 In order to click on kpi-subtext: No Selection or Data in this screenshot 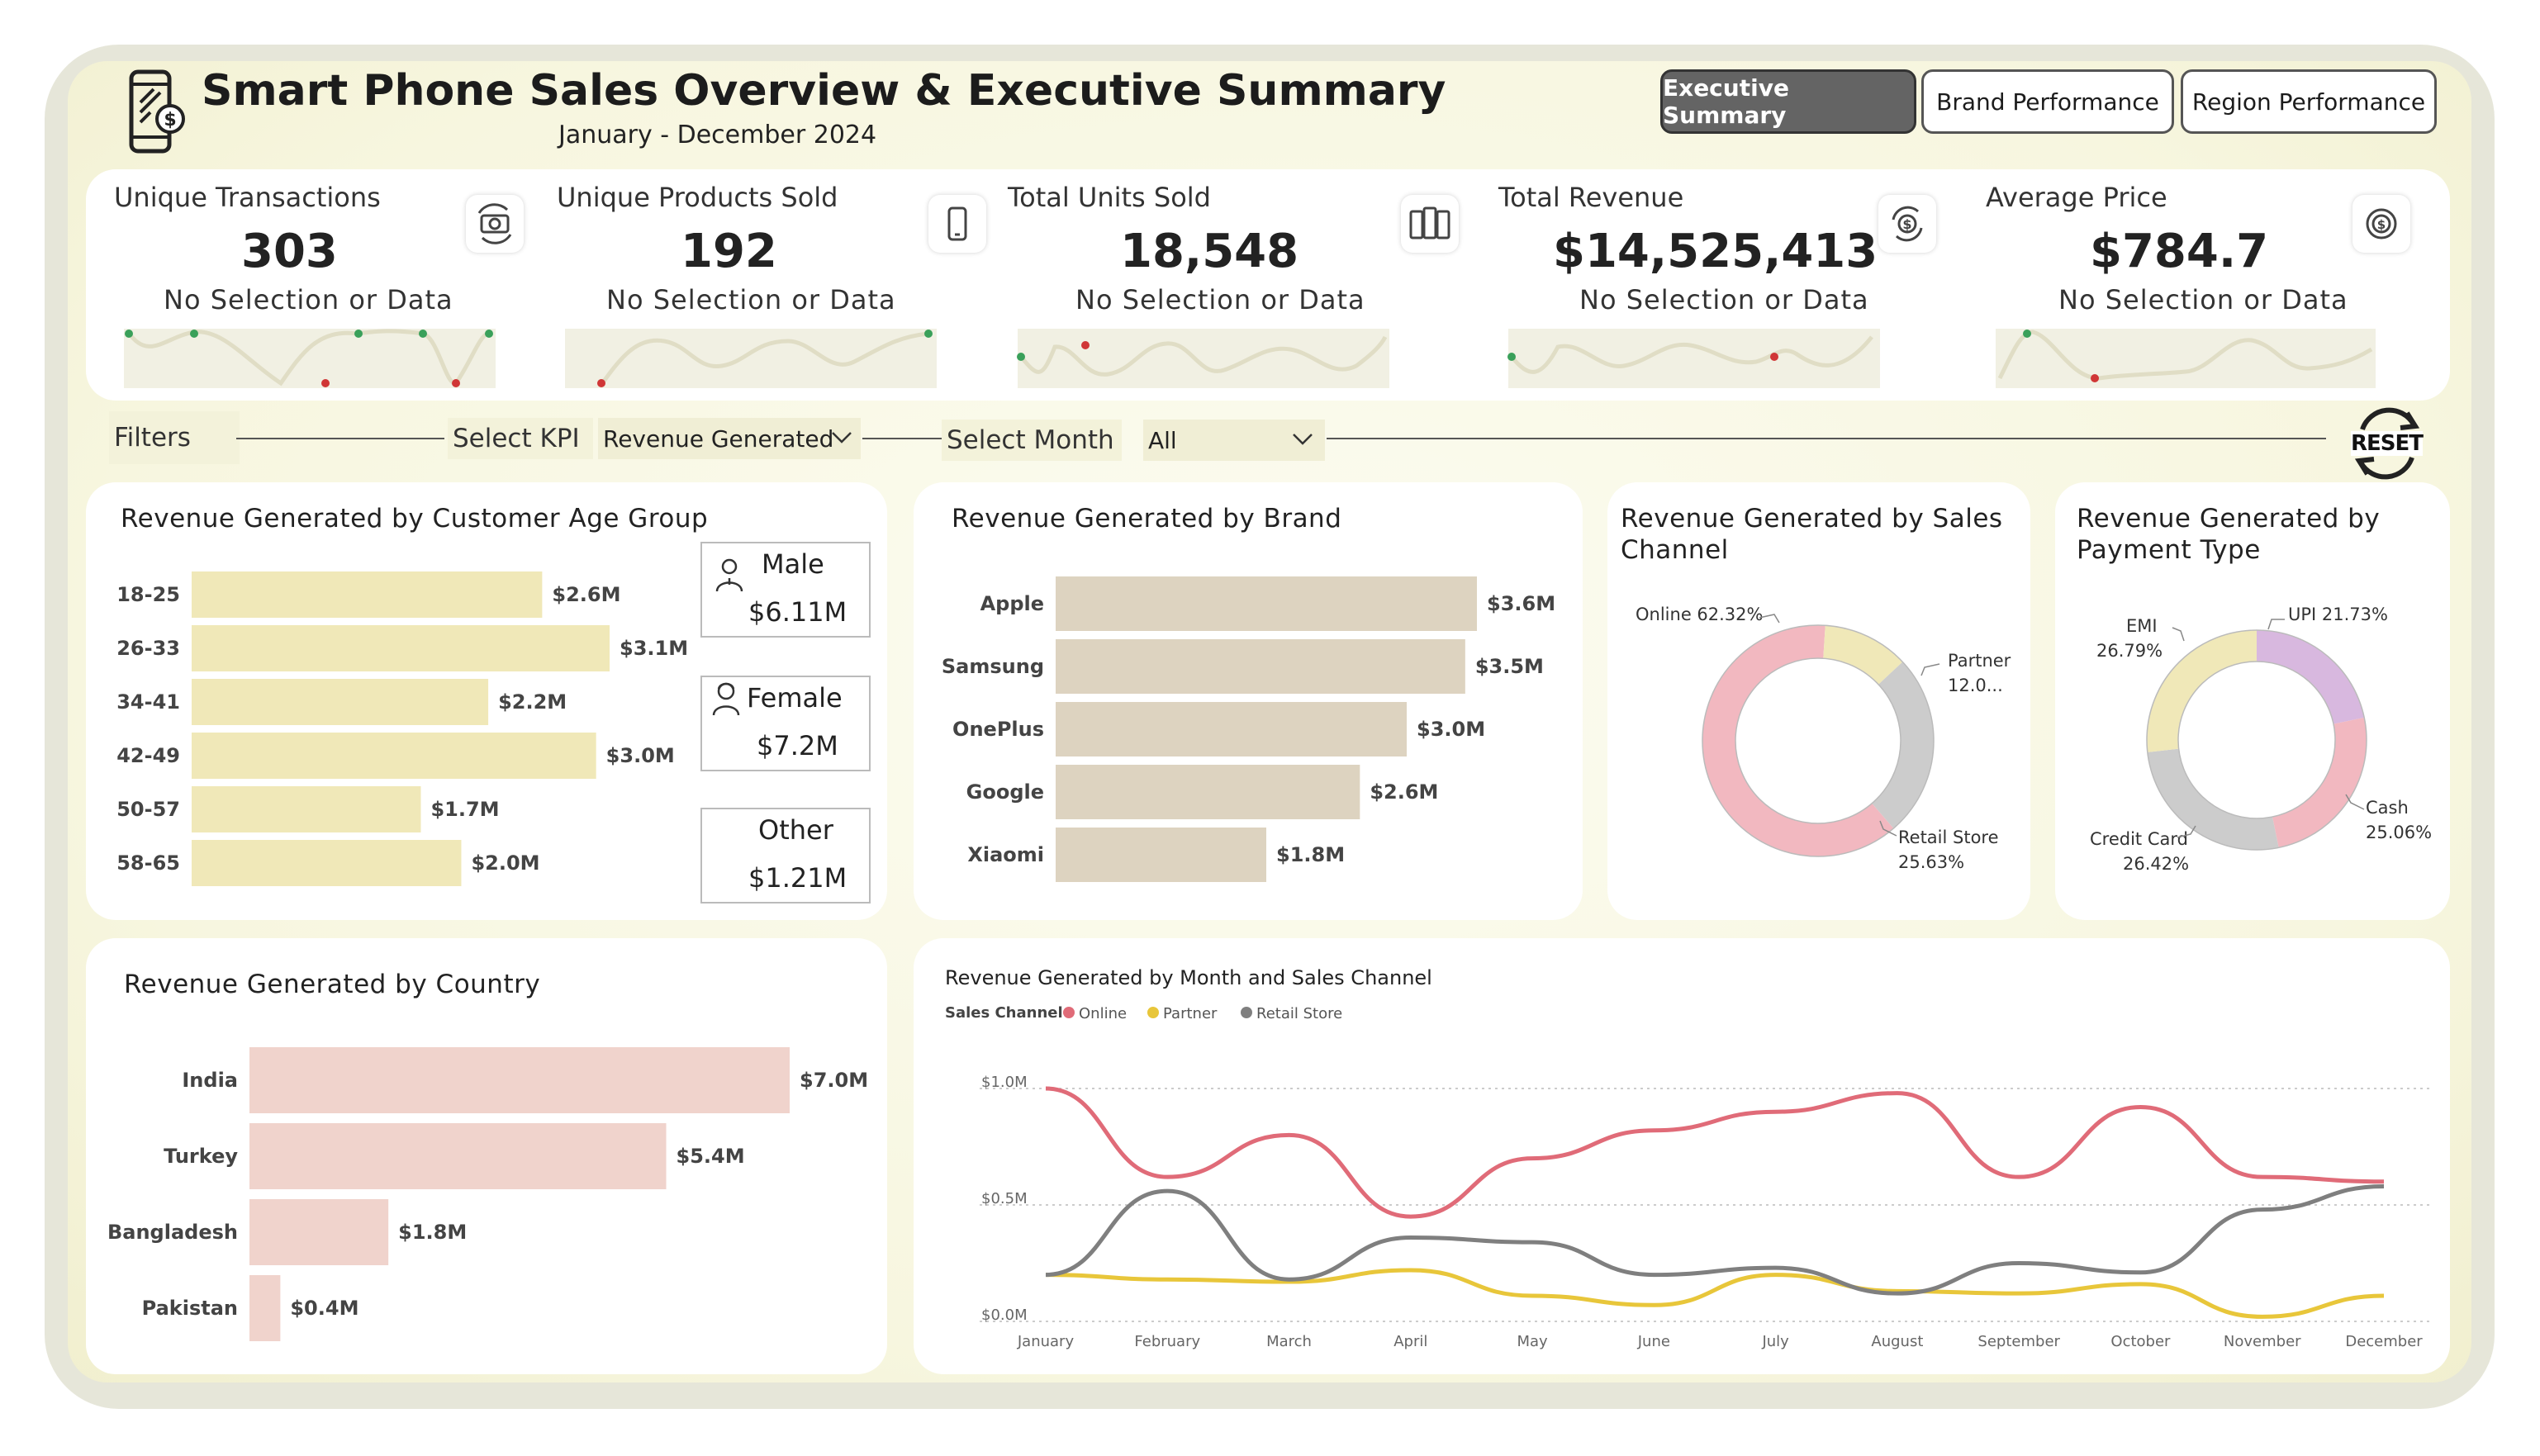, I will do `click(309, 299)`.